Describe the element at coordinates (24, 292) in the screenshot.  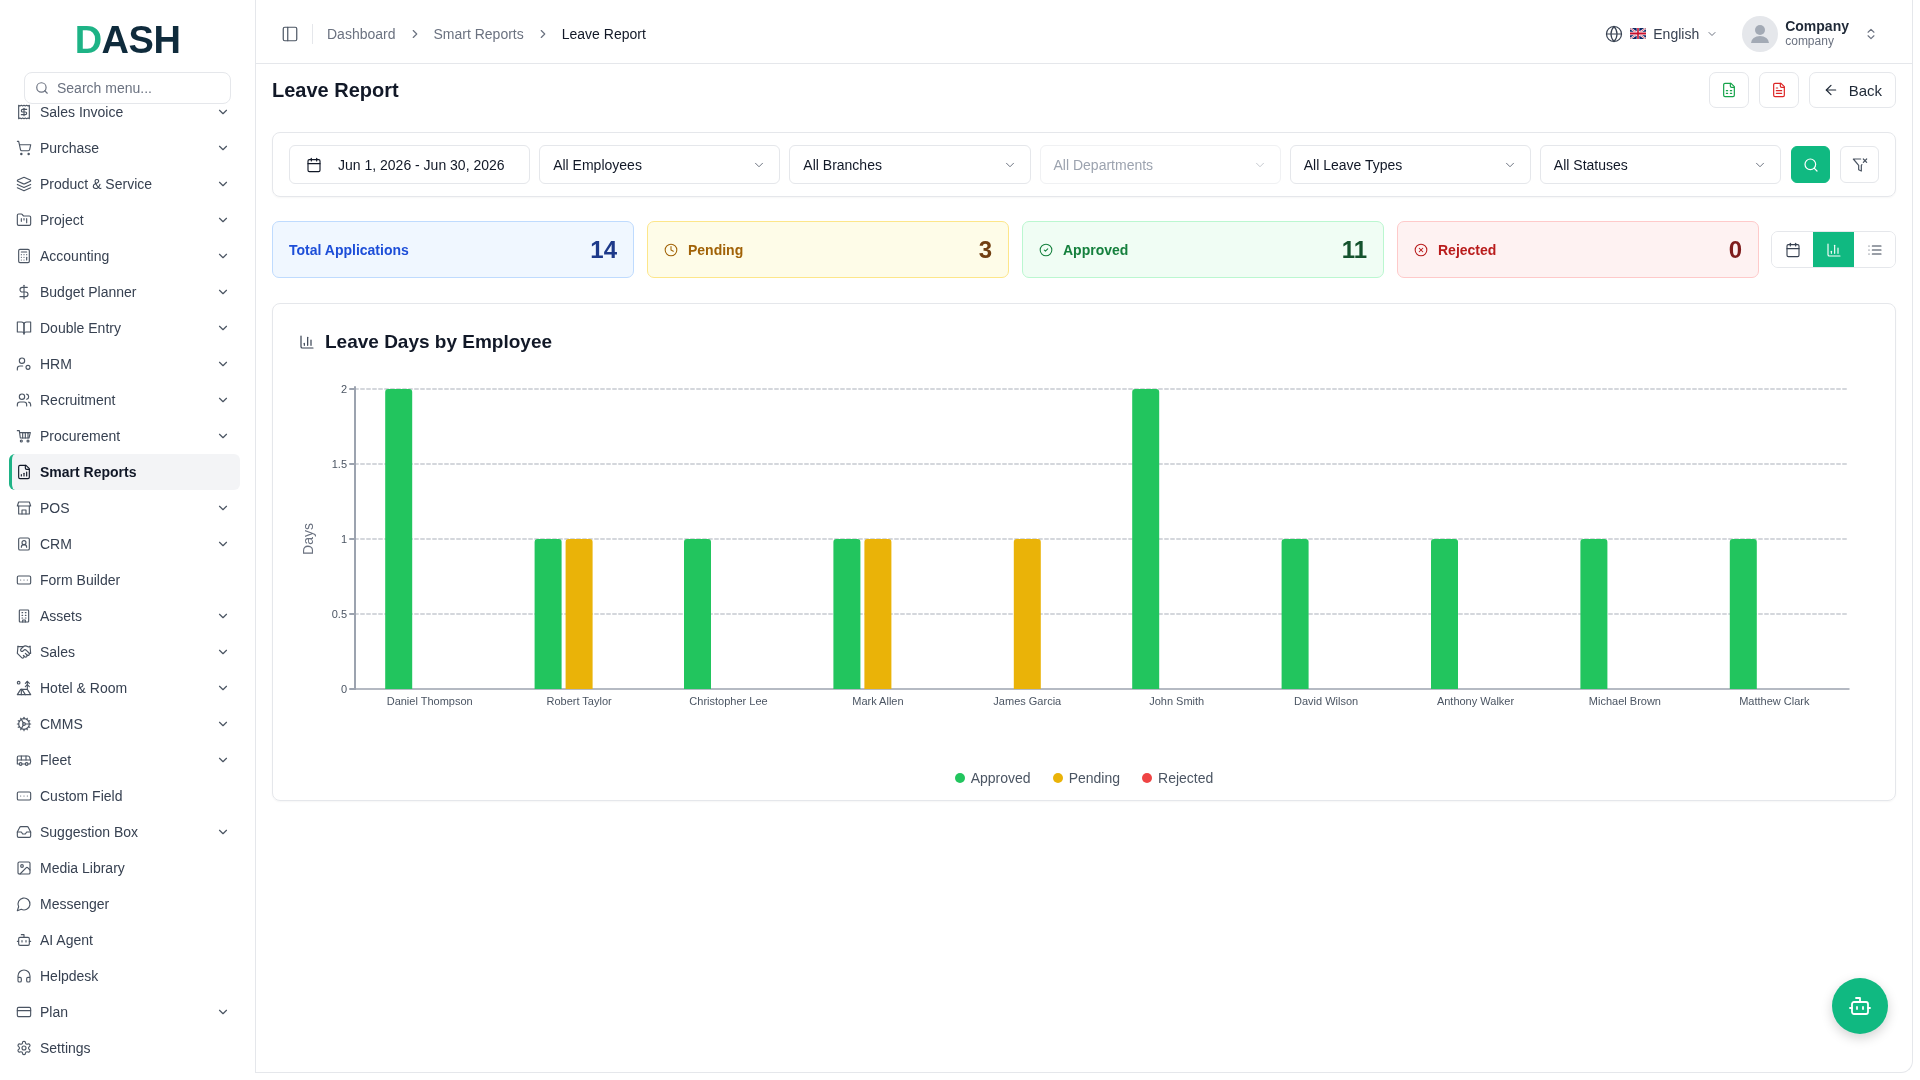
I see `dollar-icon` at that location.